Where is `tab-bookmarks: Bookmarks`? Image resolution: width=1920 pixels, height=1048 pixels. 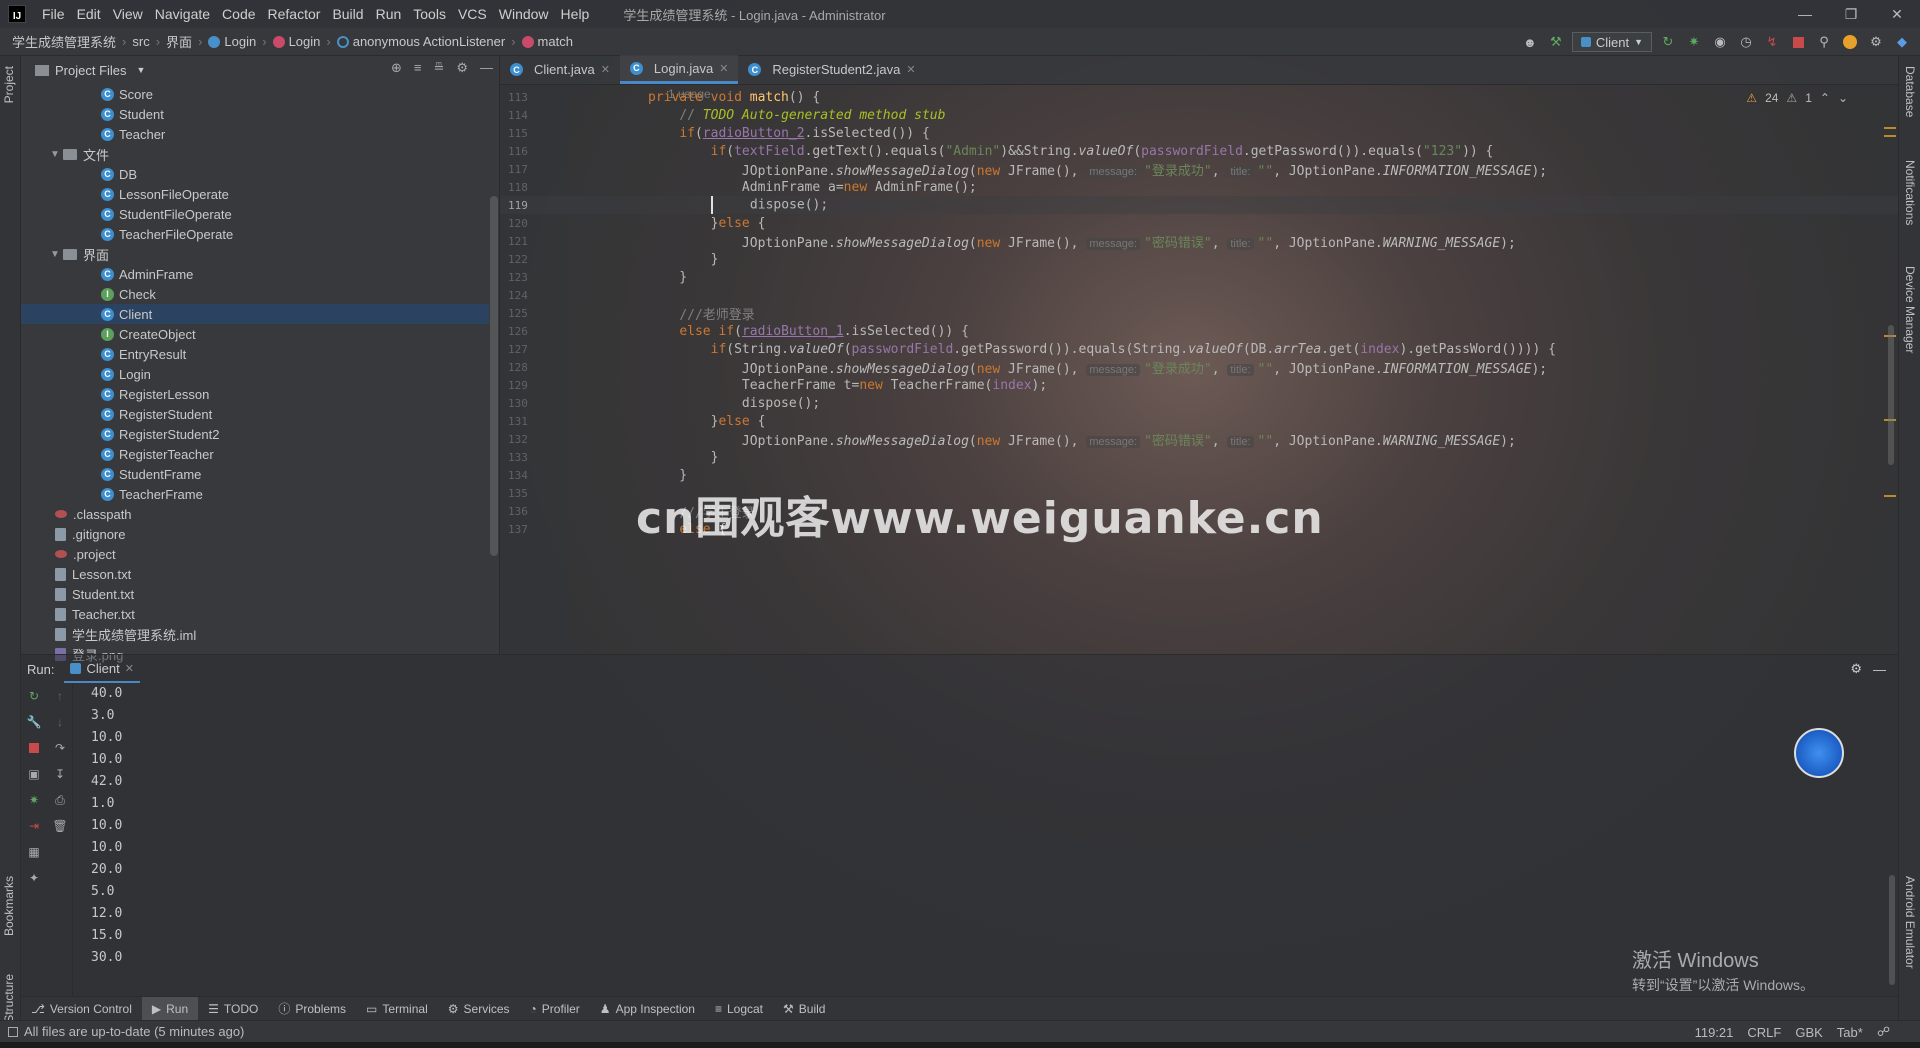 tab-bookmarks: Bookmarks is located at coordinates (9, 906).